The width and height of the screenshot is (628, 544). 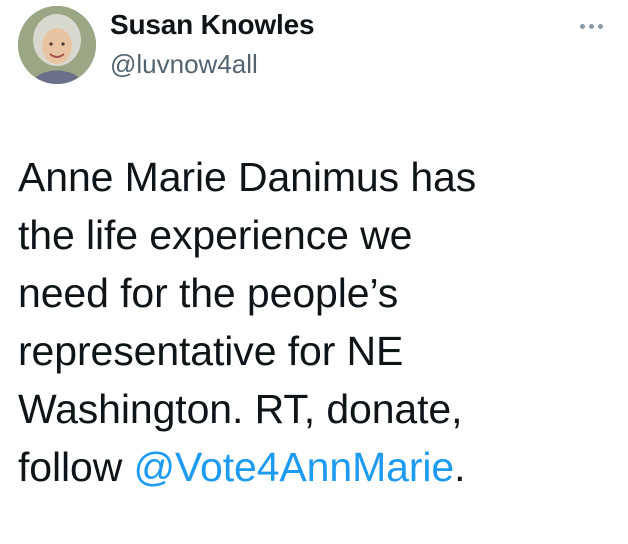 I want to click on user-handle: @luvnow4all, so click(x=184, y=64).